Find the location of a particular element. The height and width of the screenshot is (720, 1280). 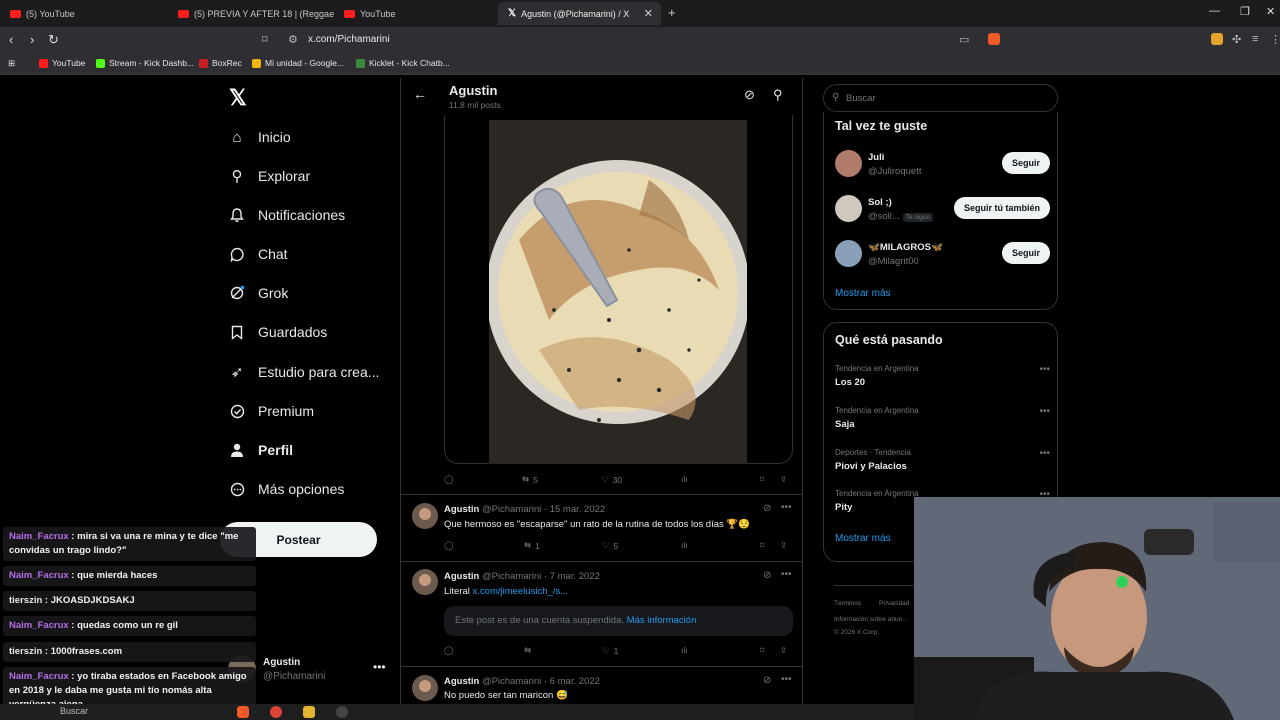

post-image is located at coordinates (618, 292).